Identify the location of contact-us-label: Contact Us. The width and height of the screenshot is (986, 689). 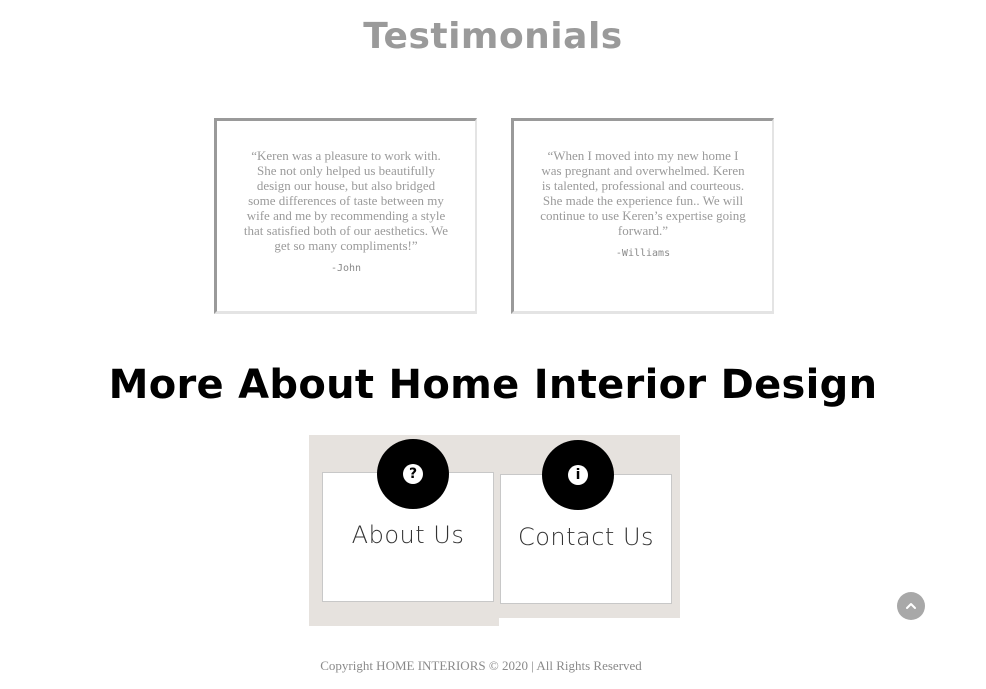
(586, 537).